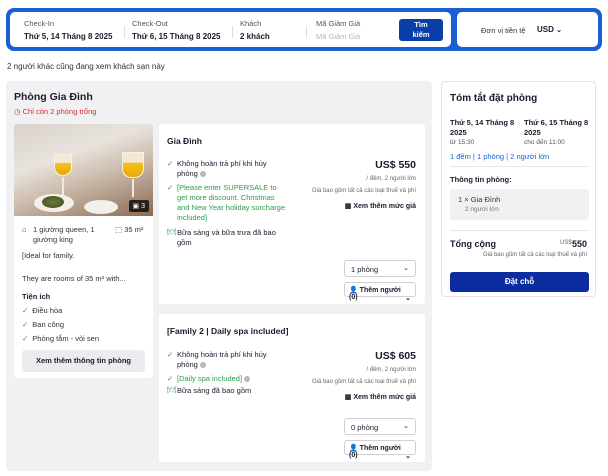 Image resolution: width=608 pixels, height=476 pixels. Describe the element at coordinates (519, 282) in the screenshot. I see `book-button: Đặt chỗ` at that location.